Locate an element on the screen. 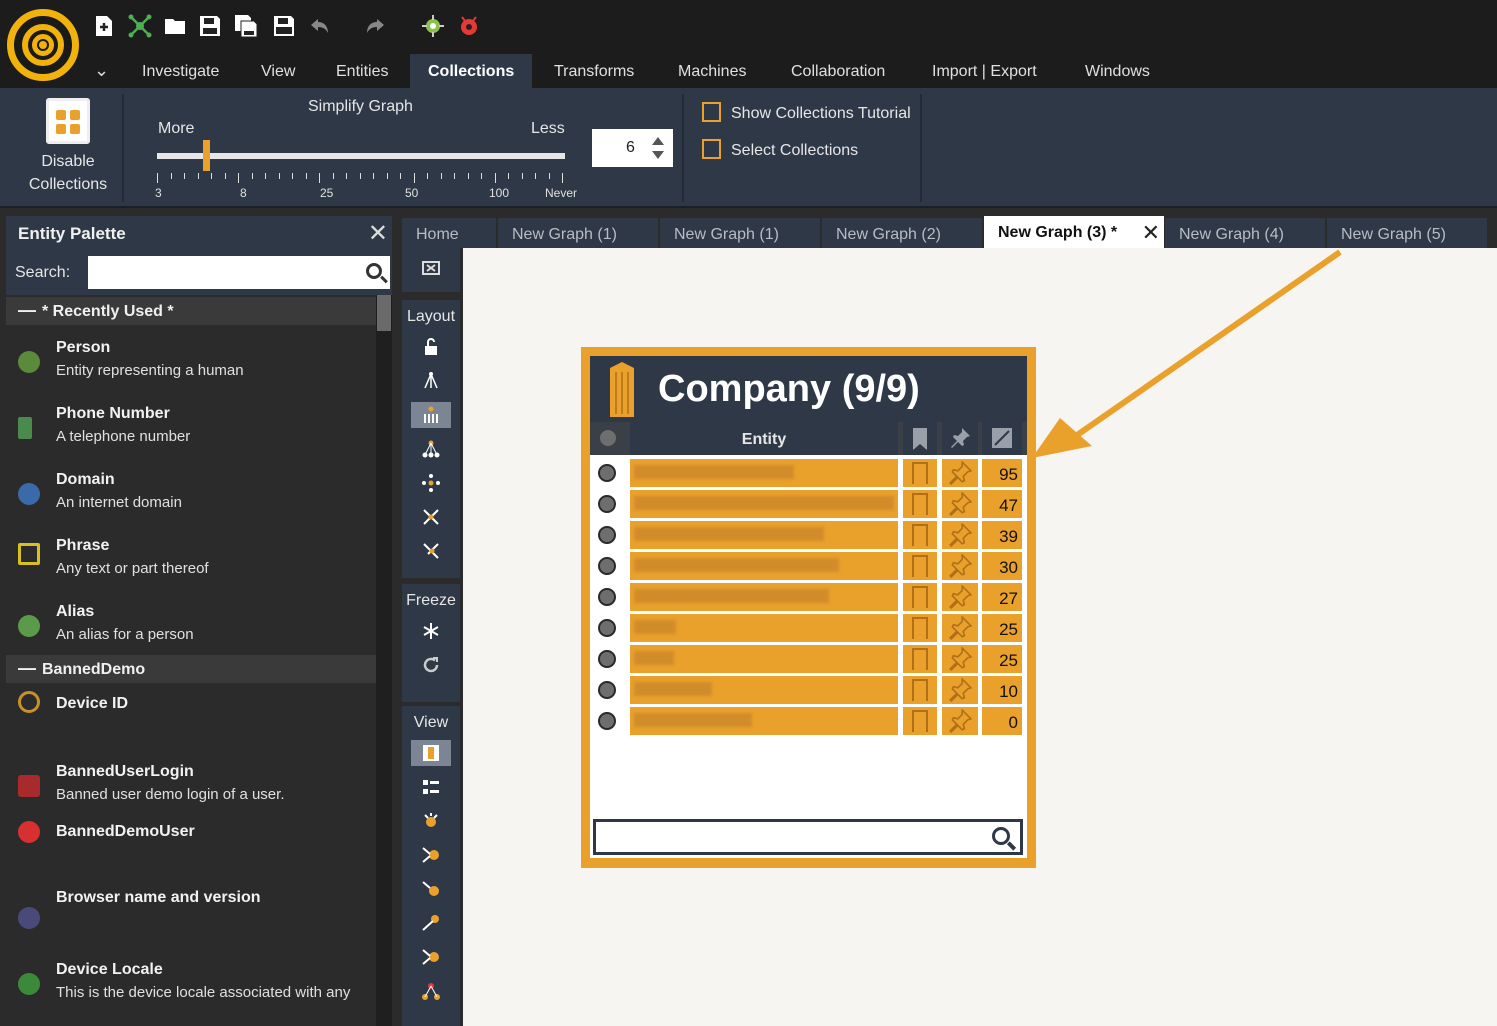 This screenshot has height=1026, width=1497. collection-header: Company (9/9) is located at coordinates (808, 389).